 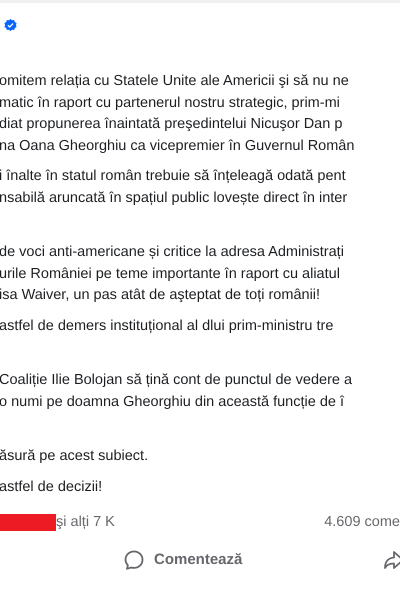 I want to click on post-text-line: urile României pe teme importante în raport cu aliatul, so click(x=170, y=274).